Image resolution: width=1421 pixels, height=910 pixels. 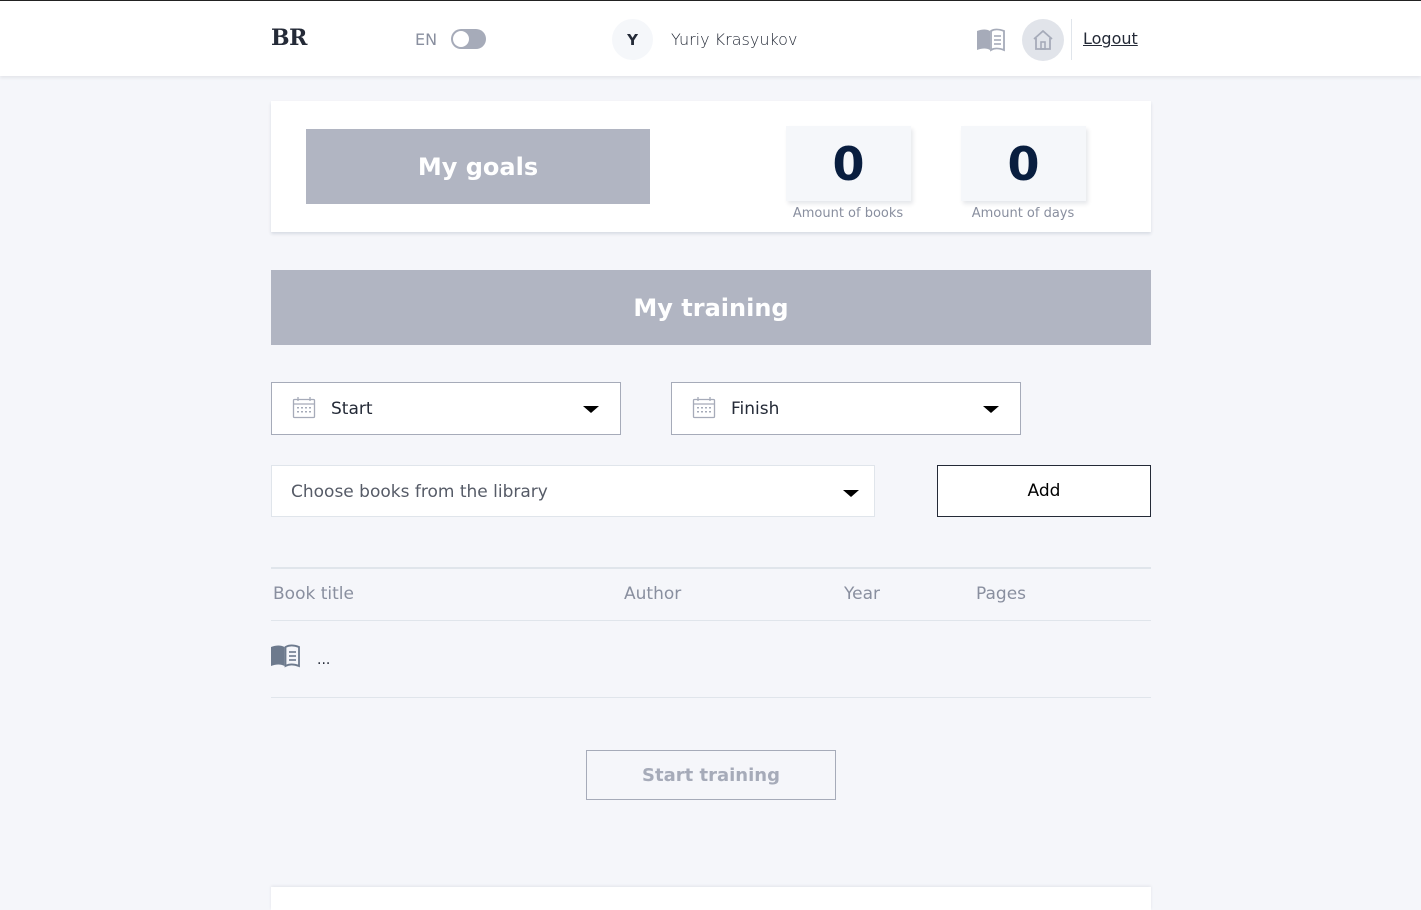 What do you see at coordinates (848, 213) in the screenshot?
I see `books-count-label: Amount of books` at bounding box center [848, 213].